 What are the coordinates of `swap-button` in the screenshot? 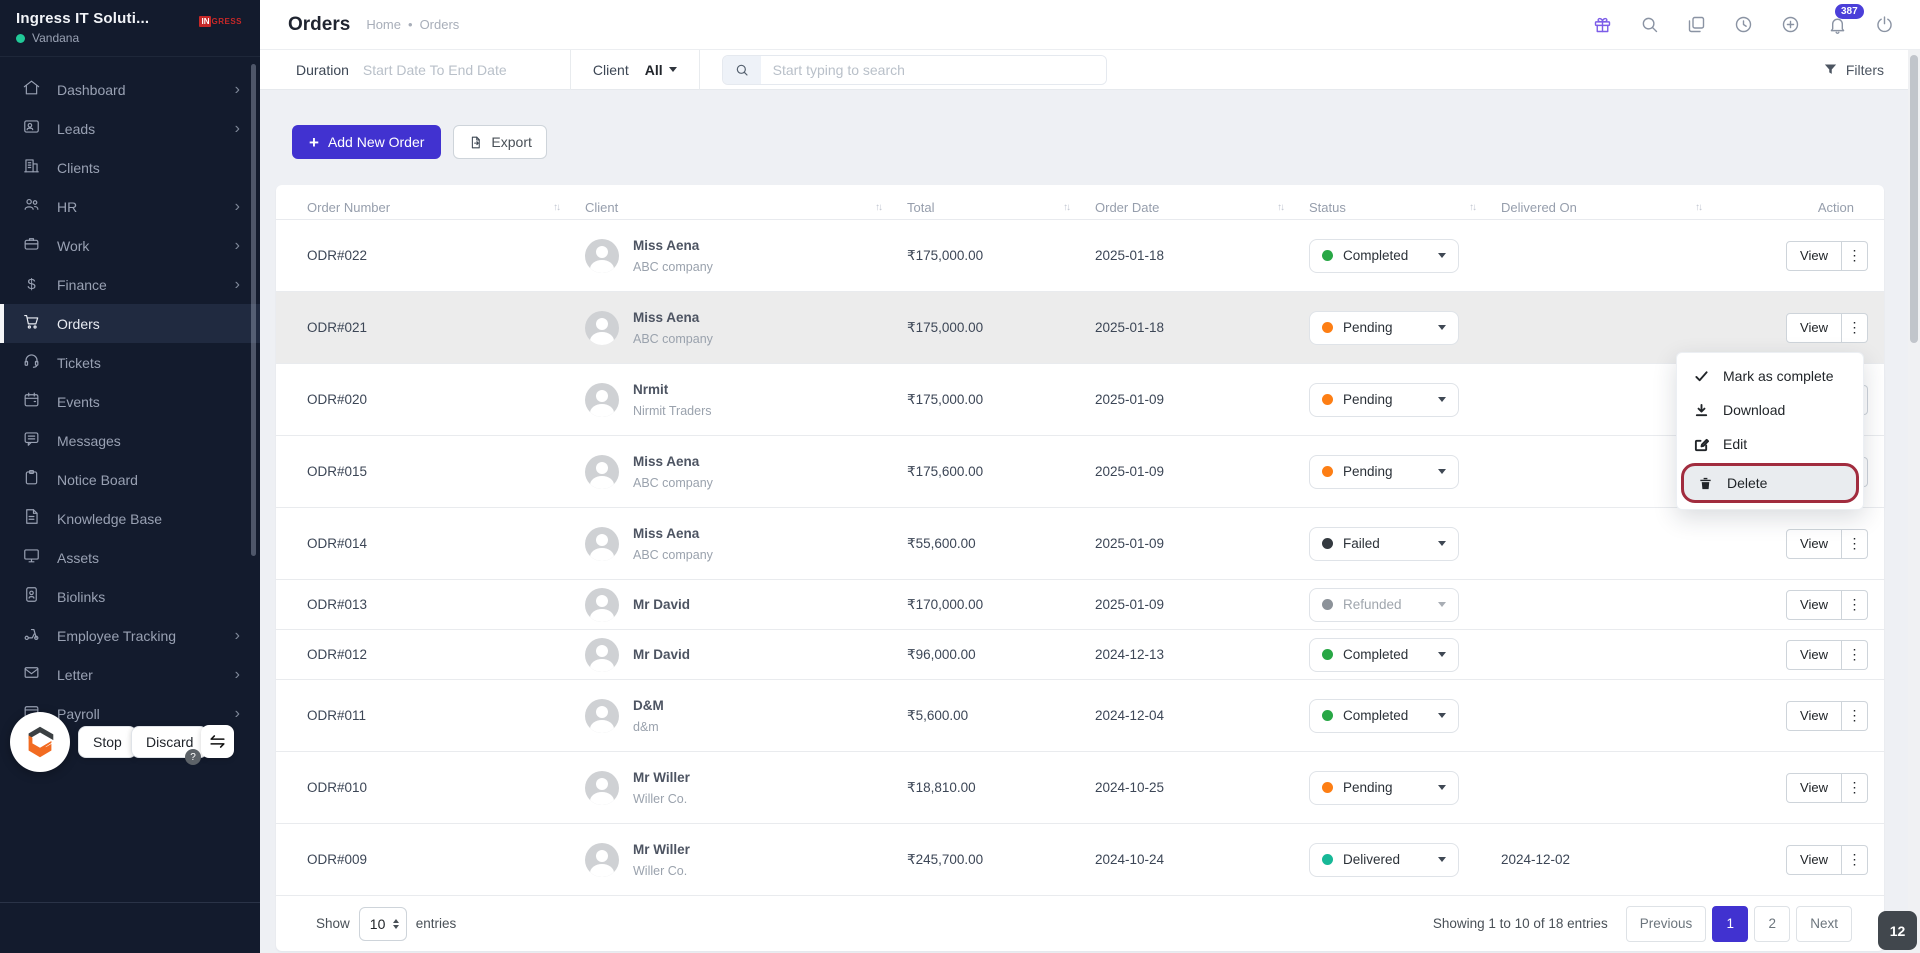 It's located at (217, 741).